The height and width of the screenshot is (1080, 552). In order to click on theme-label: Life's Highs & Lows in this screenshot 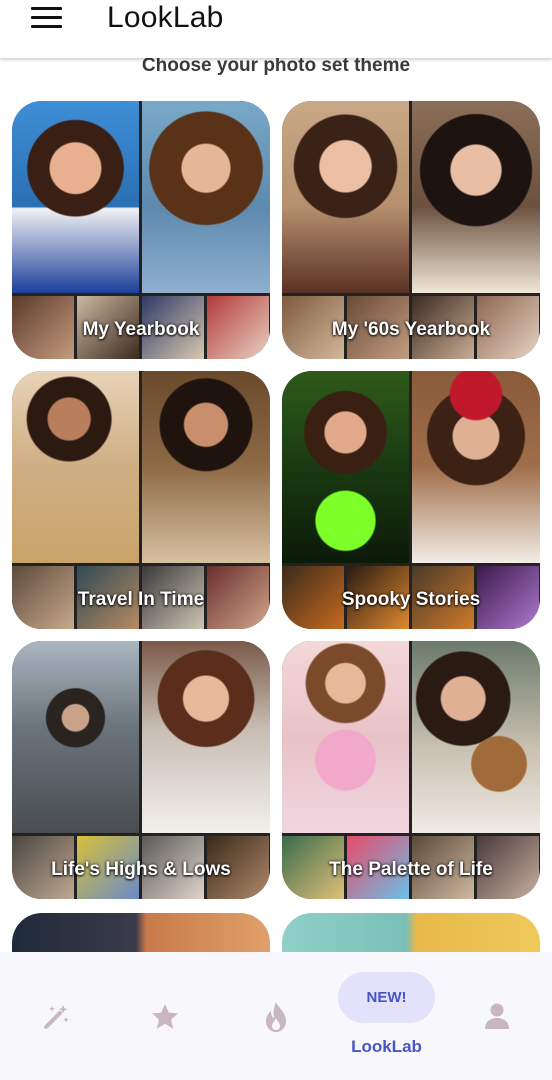, I will do `click(141, 869)`.